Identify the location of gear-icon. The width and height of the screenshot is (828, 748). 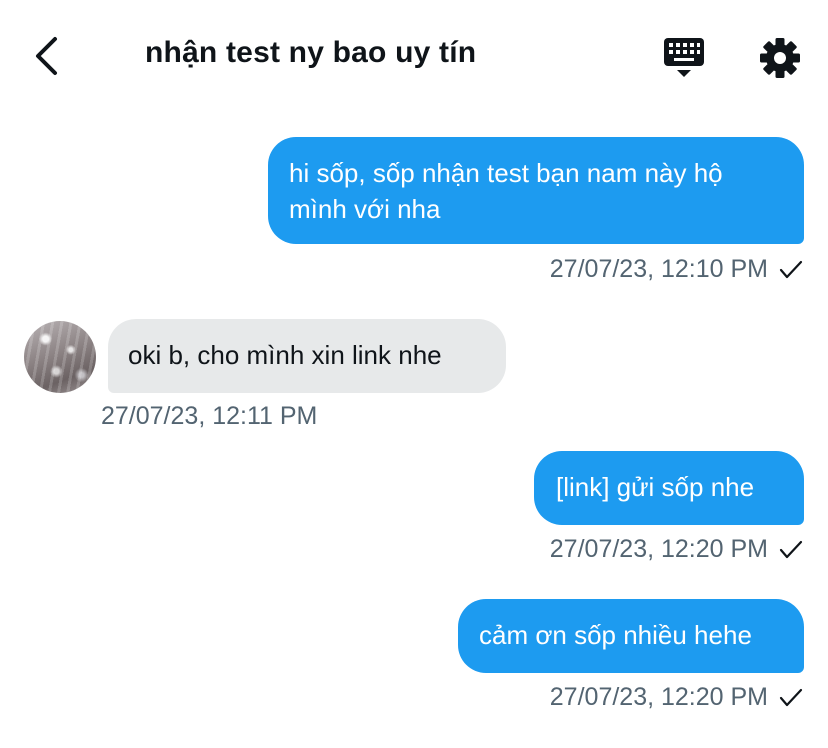
(780, 58).